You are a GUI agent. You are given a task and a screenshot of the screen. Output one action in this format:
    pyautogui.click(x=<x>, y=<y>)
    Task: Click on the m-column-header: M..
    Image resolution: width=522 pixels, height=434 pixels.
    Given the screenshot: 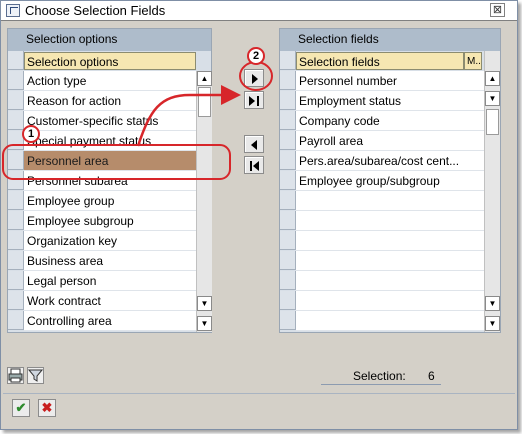 What is the action you would take?
    pyautogui.click(x=473, y=61)
    